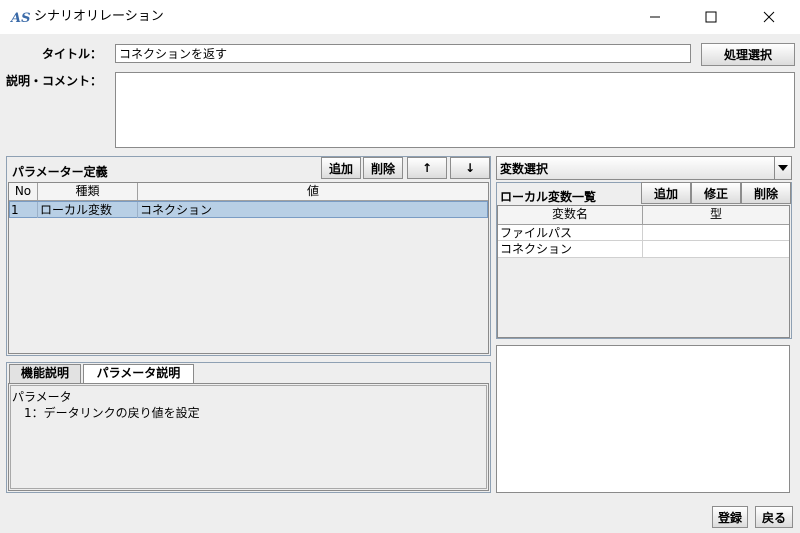  I want to click on minimize-button, so click(655, 17).